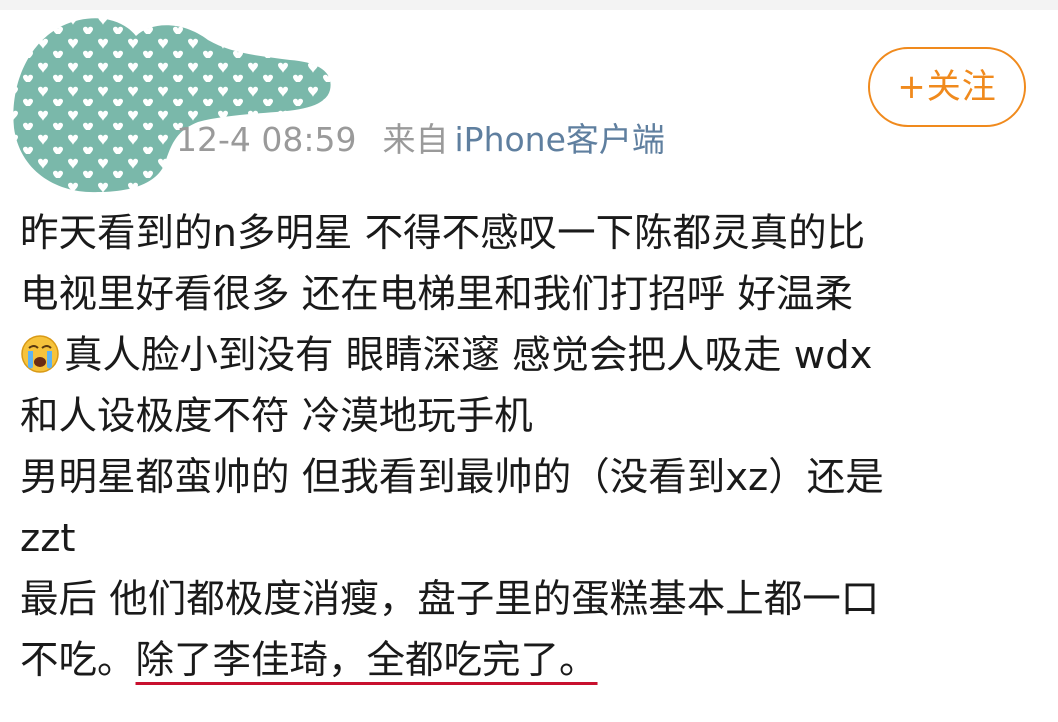 Image resolution: width=1058 pixels, height=722 pixels. Describe the element at coordinates (40, 354) in the screenshot. I see `crying-face-icon` at that location.